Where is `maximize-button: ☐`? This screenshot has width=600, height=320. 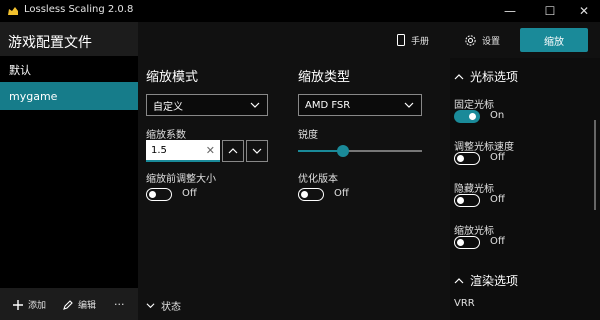 maximize-button: ☐ is located at coordinates (550, 11).